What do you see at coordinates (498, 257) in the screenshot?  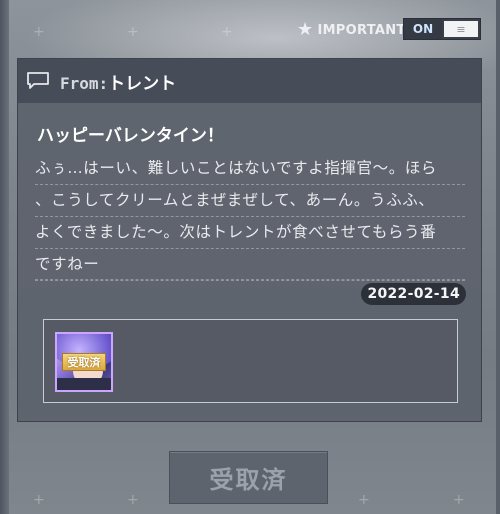 I see `window-frame-right` at bounding box center [498, 257].